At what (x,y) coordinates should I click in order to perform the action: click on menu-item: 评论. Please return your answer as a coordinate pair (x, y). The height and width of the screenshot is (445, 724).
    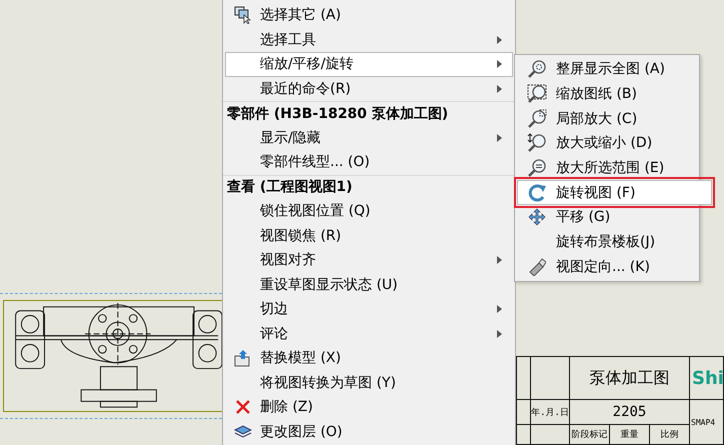
    Looking at the image, I should click on (369, 334).